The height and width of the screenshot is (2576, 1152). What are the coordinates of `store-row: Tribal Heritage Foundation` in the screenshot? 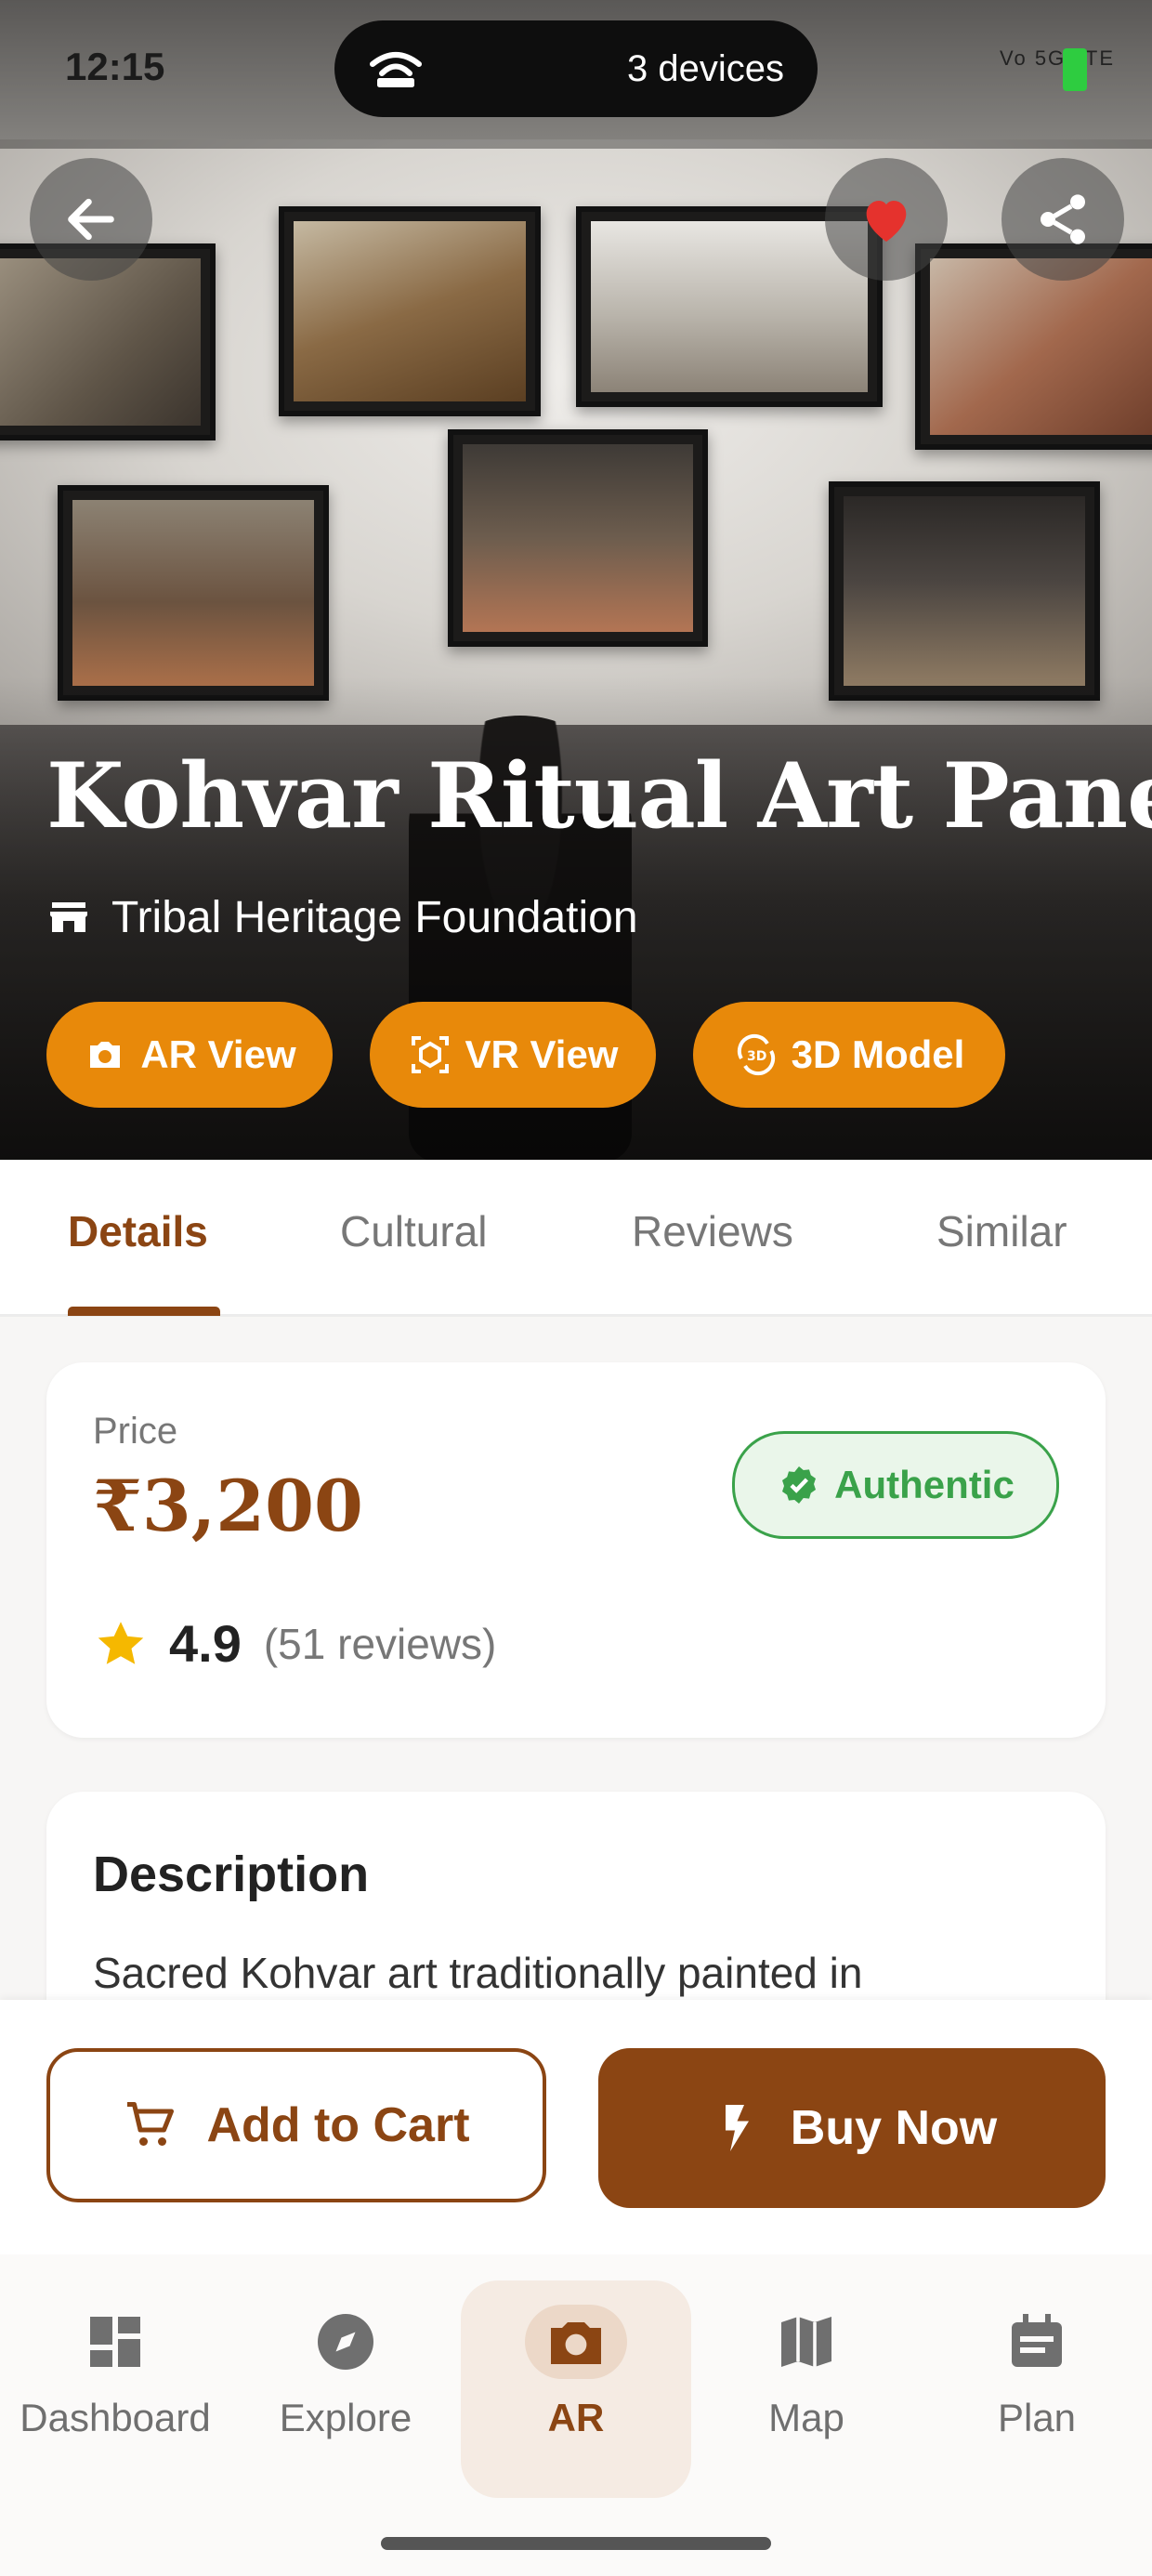 It's located at (342, 917).